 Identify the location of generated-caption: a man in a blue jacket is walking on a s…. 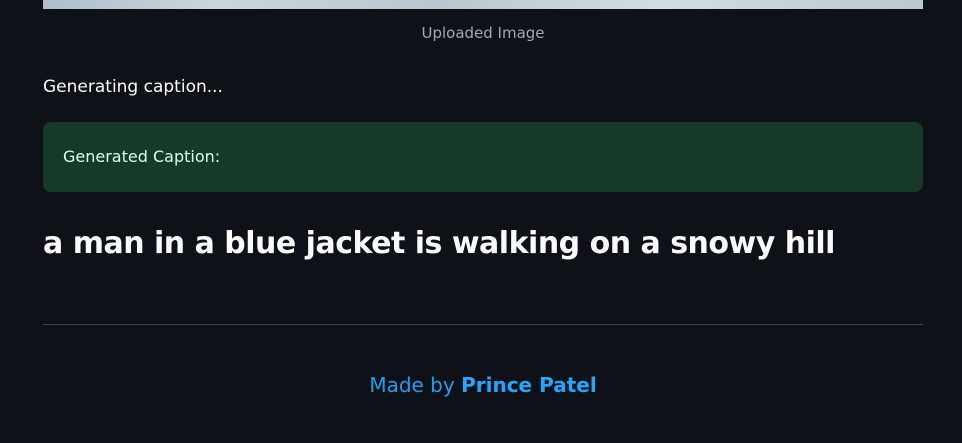
(439, 243).